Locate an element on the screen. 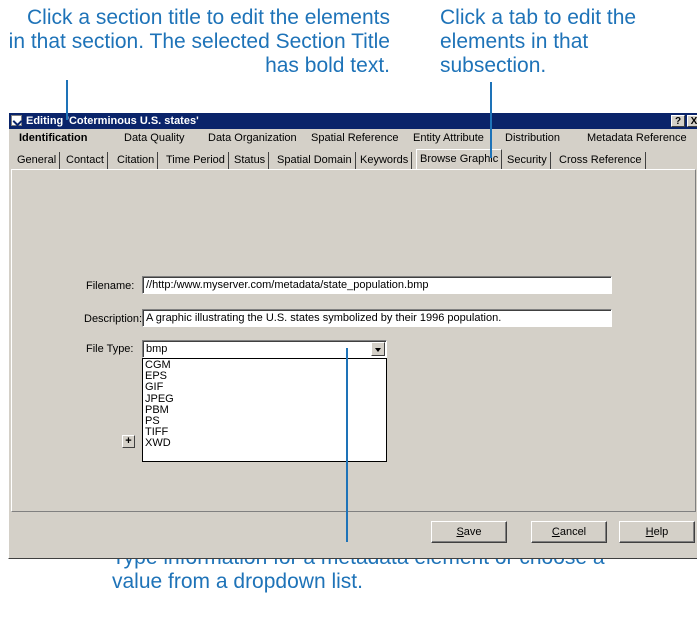 The image size is (697, 629). tab-keywords: Keywords is located at coordinates (385, 160).